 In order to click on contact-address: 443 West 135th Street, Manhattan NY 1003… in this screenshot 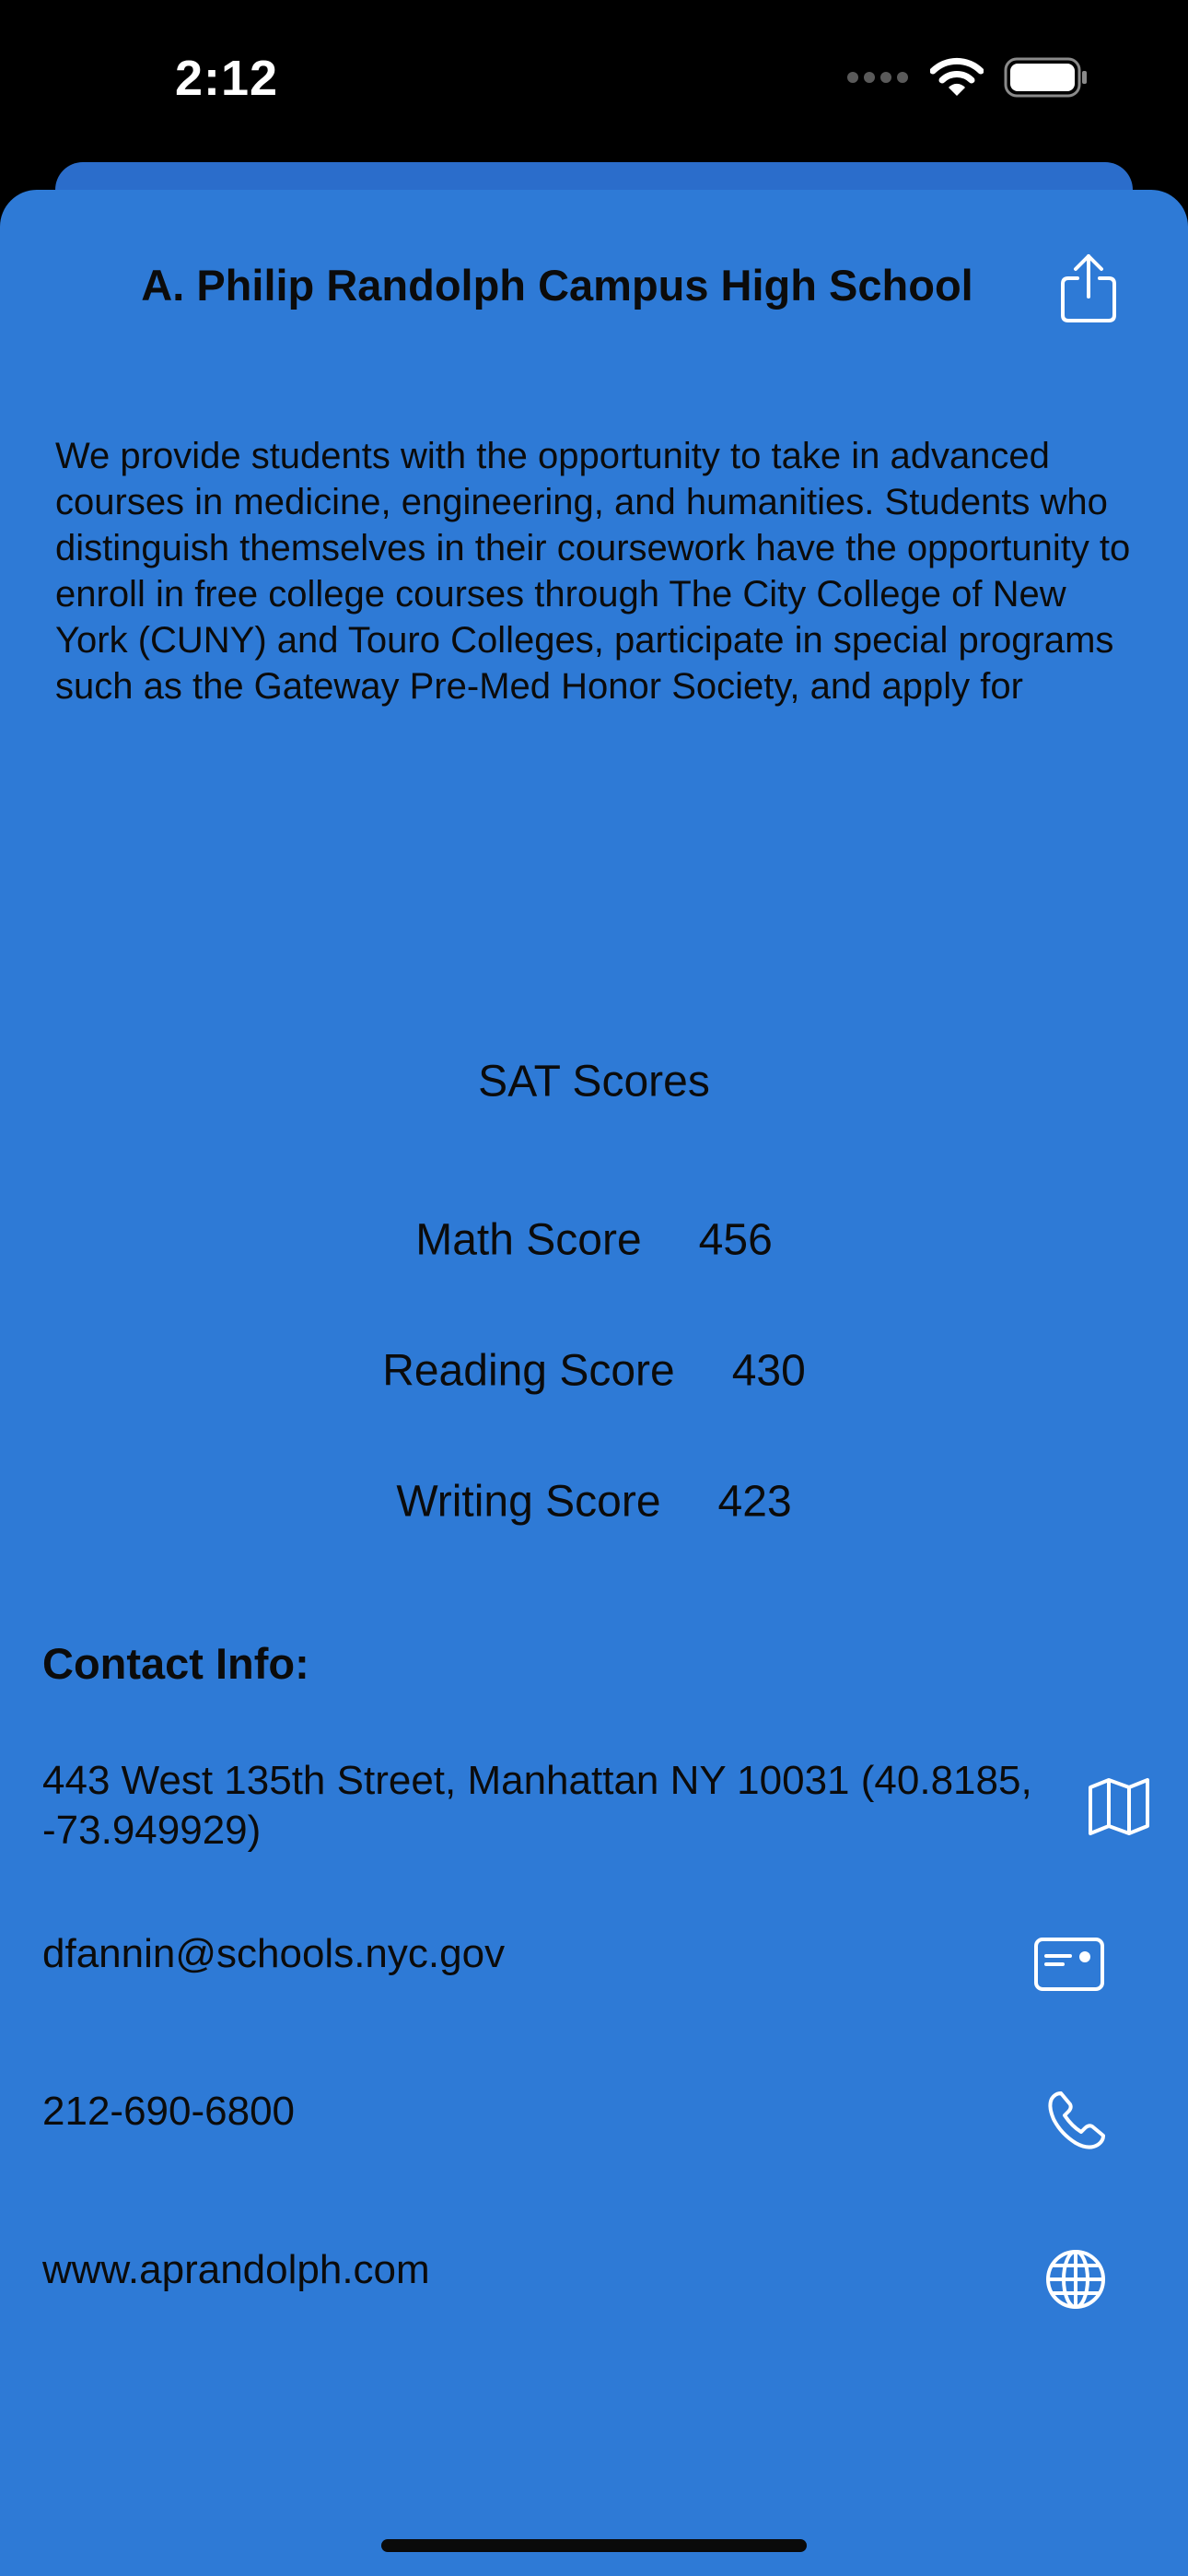, I will do `click(572, 1806)`.